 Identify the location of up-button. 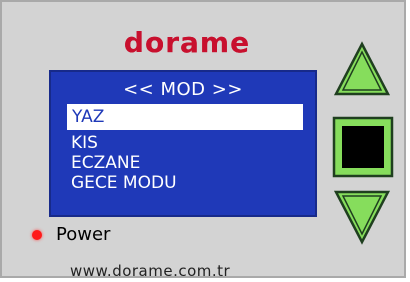
(362, 70).